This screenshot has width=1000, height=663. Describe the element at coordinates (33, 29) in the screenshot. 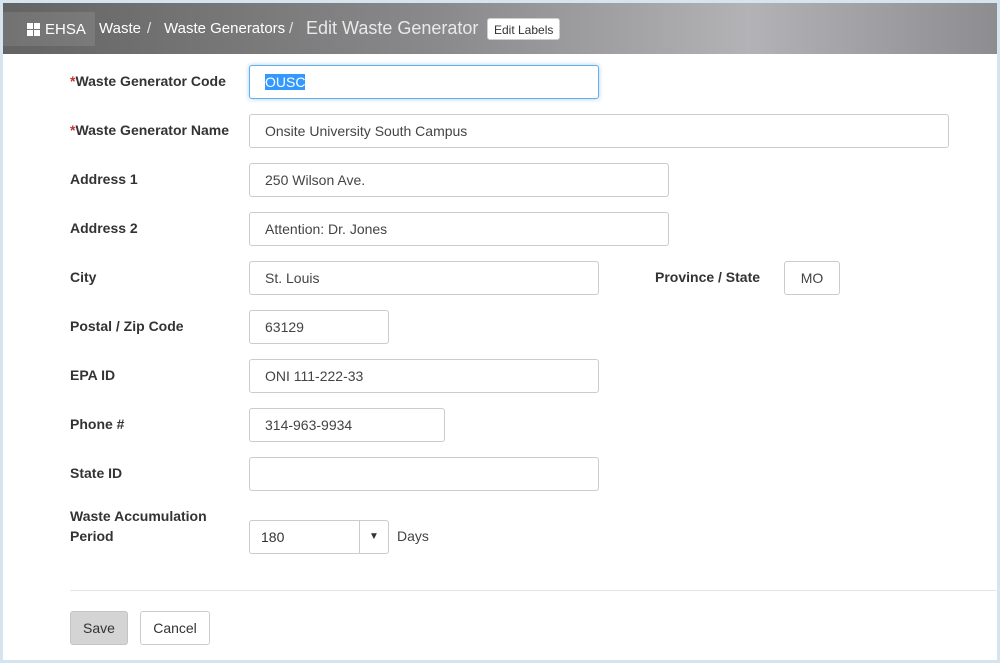

I see `grid-icon` at that location.